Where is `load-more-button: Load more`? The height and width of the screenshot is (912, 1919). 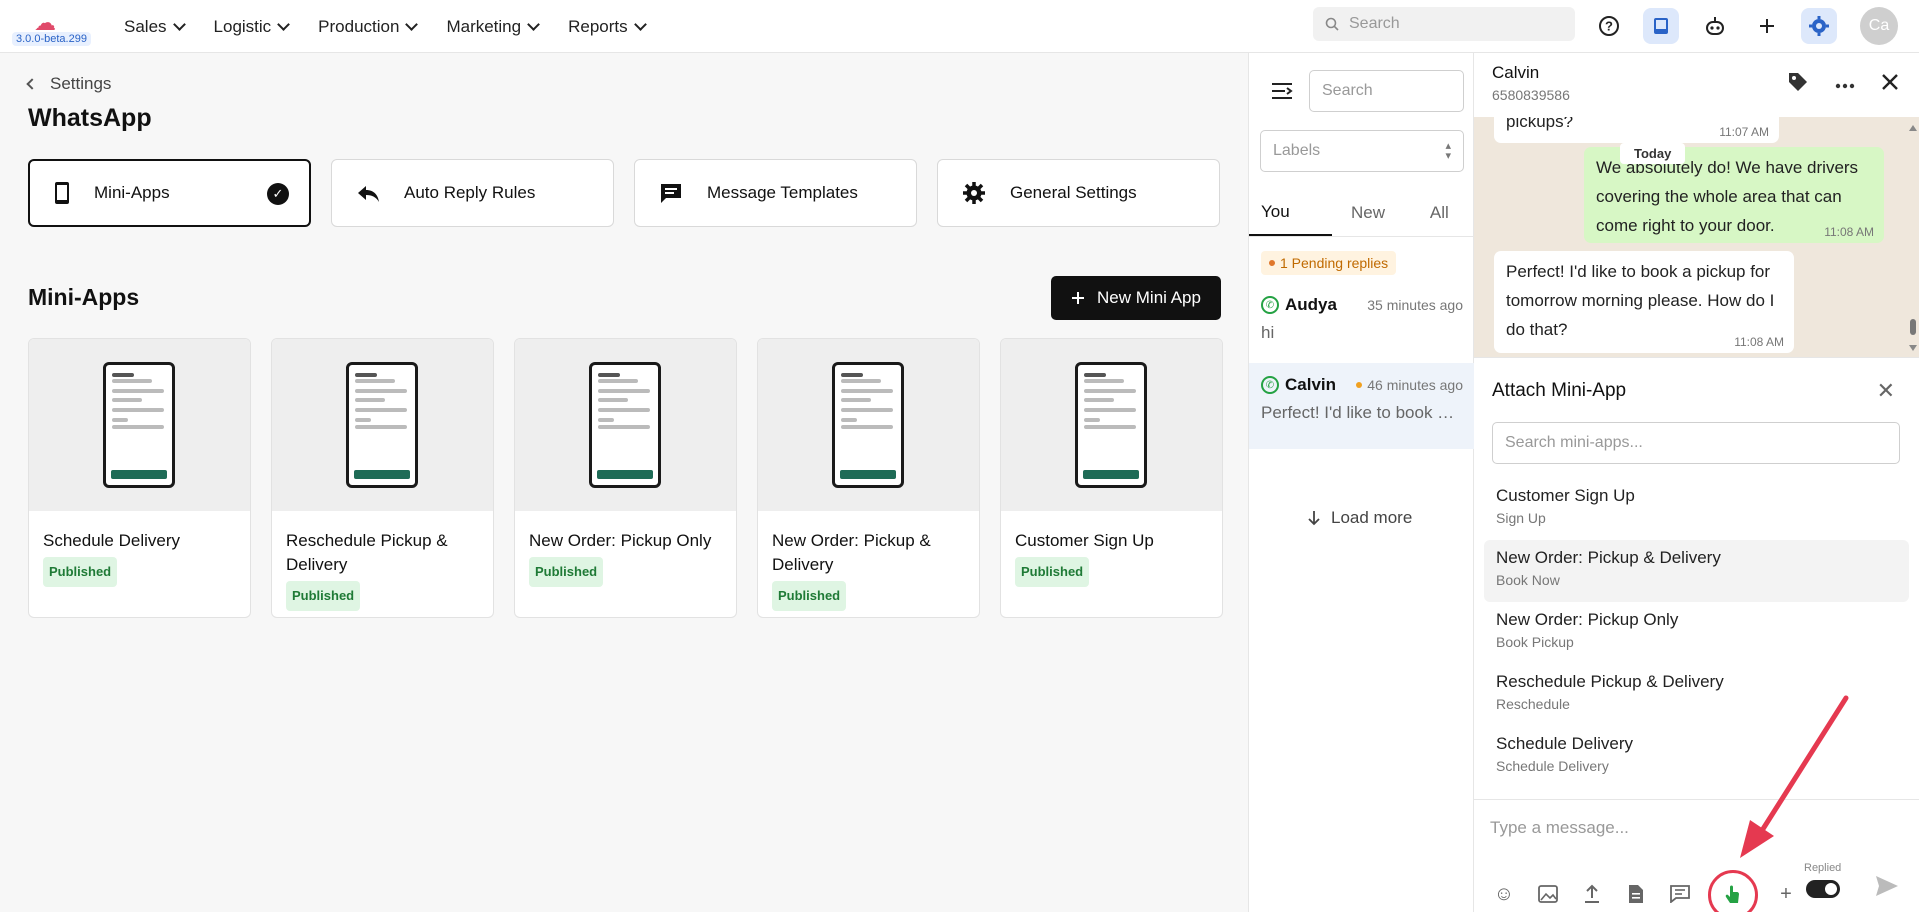 load-more-button: Load more is located at coordinates (1359, 518).